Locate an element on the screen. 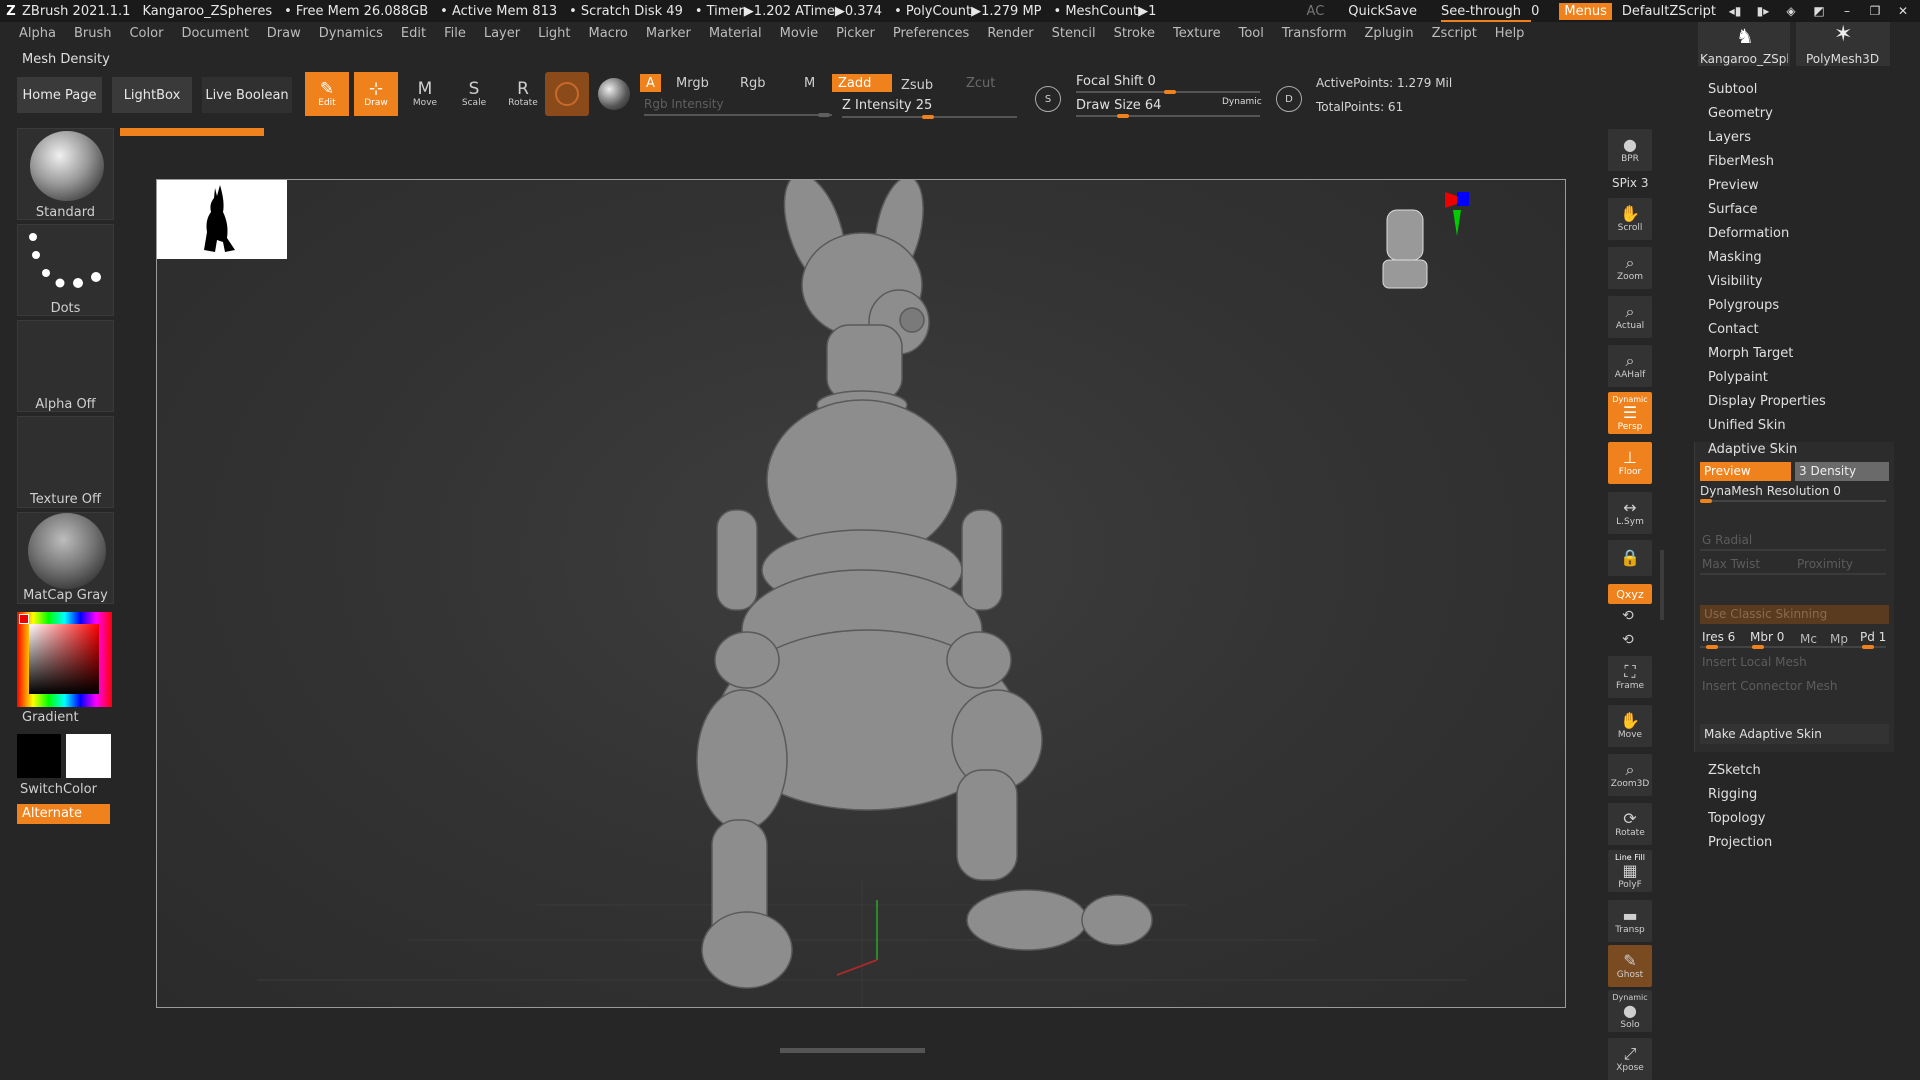  zoom-button: ⌕ Zoom is located at coordinates (1630, 268).